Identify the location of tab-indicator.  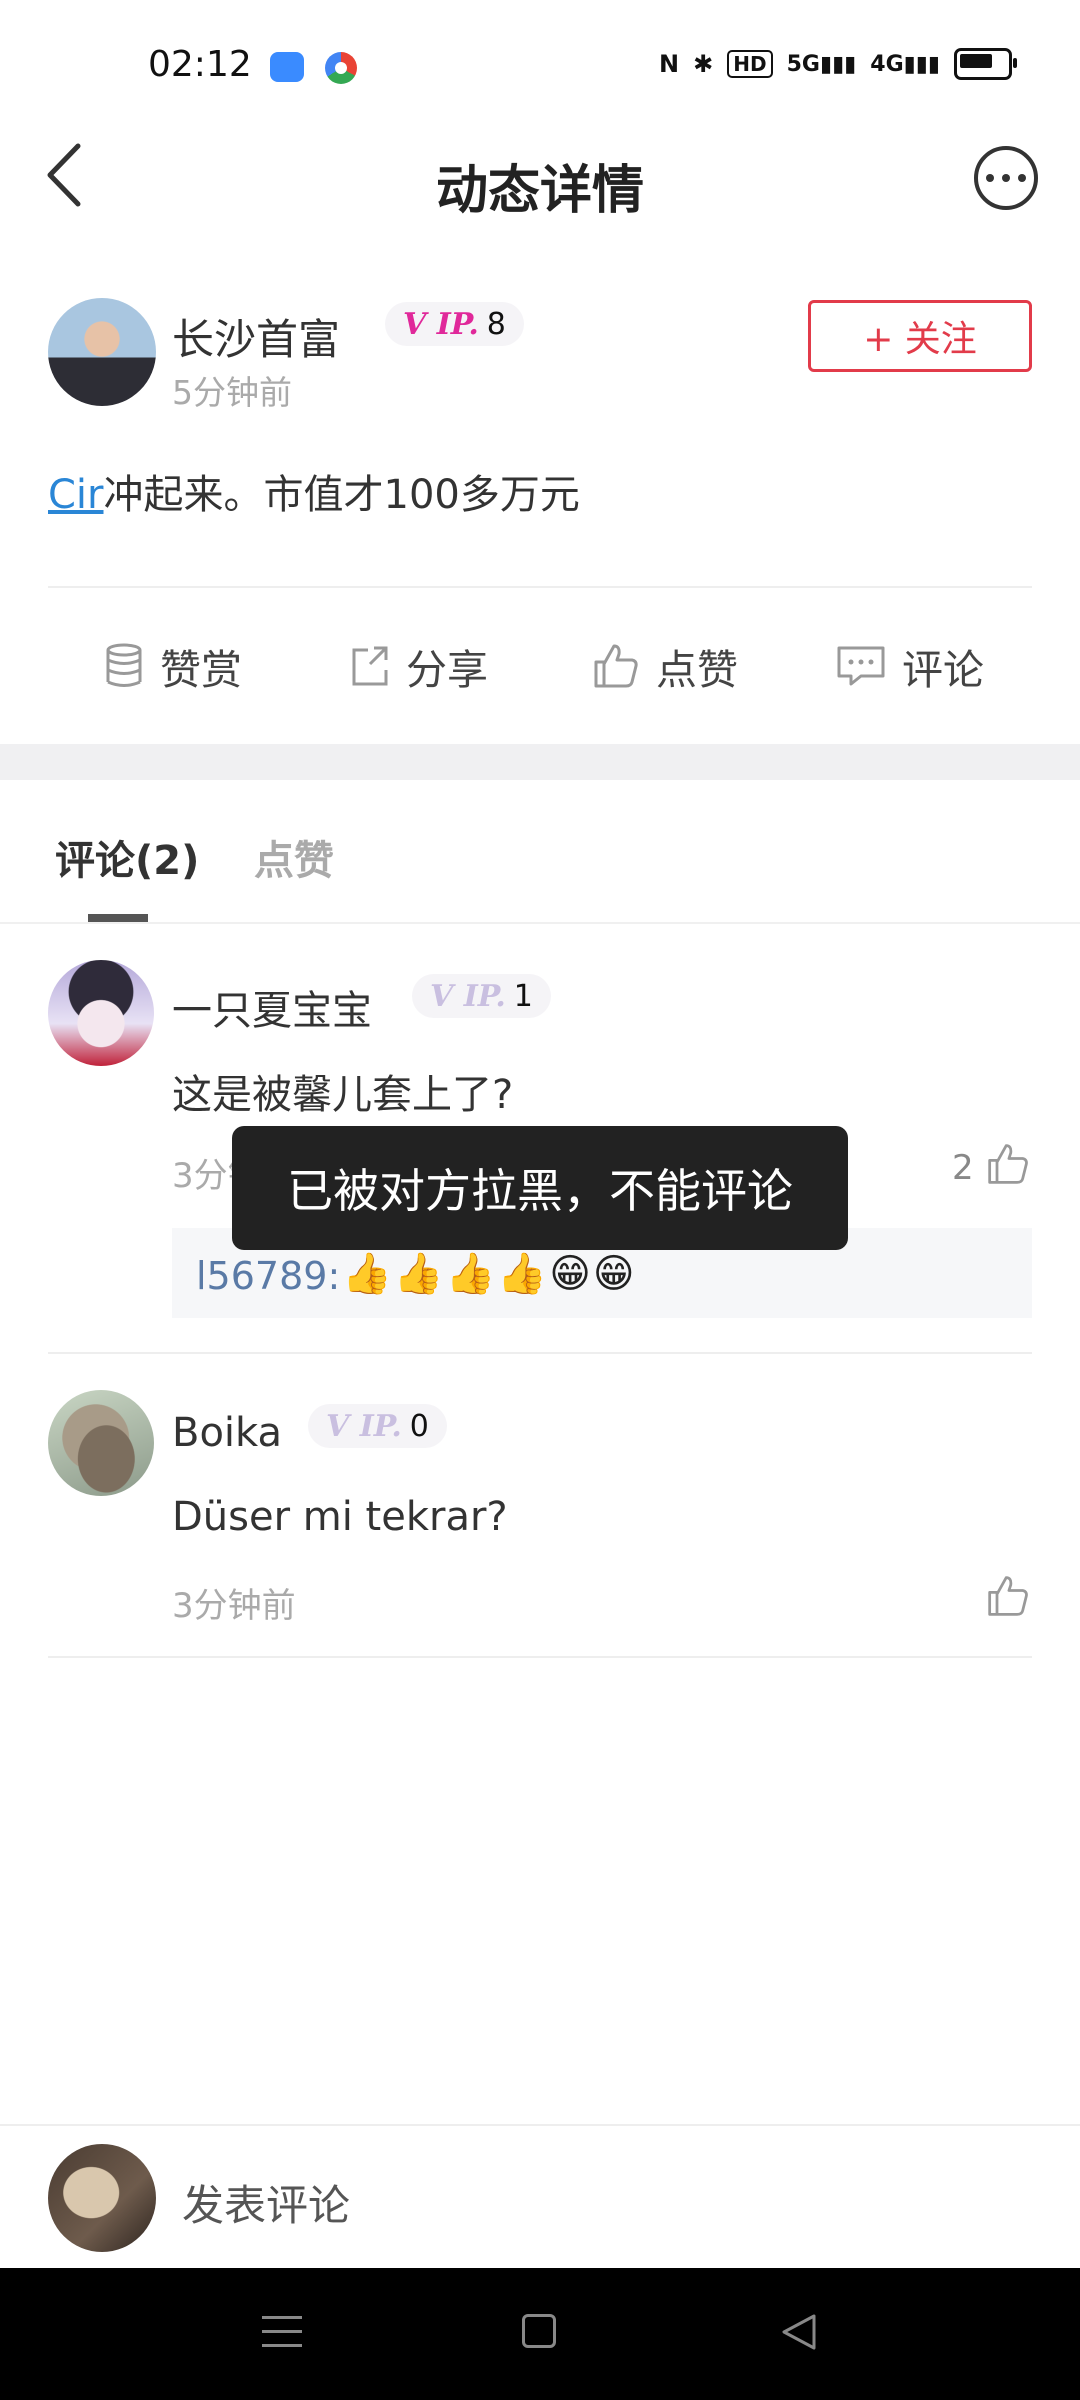
(118, 918).